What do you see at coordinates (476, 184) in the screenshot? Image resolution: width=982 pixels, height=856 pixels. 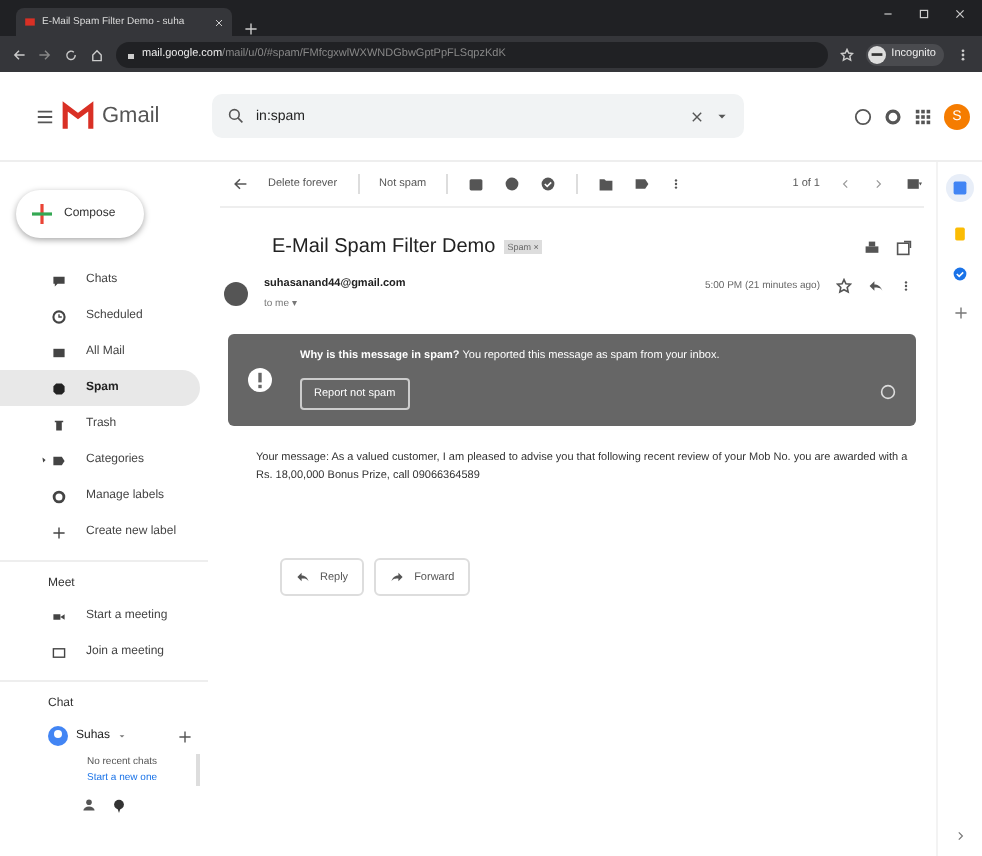 I see `archive-icon` at bounding box center [476, 184].